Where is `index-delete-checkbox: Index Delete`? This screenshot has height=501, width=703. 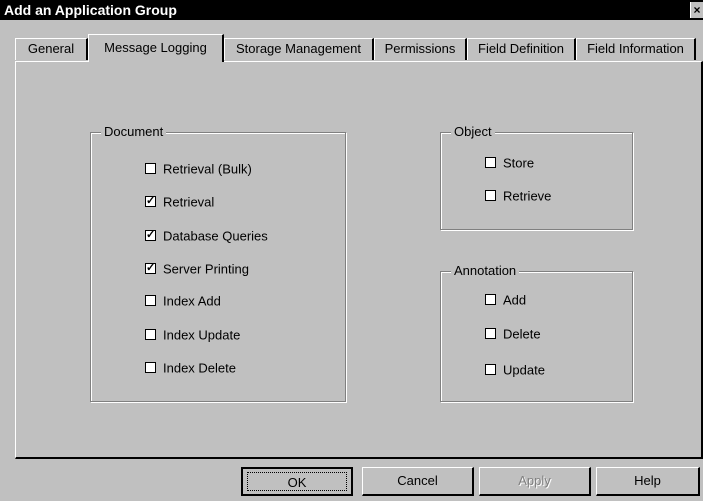 index-delete-checkbox: Index Delete is located at coordinates (190, 368).